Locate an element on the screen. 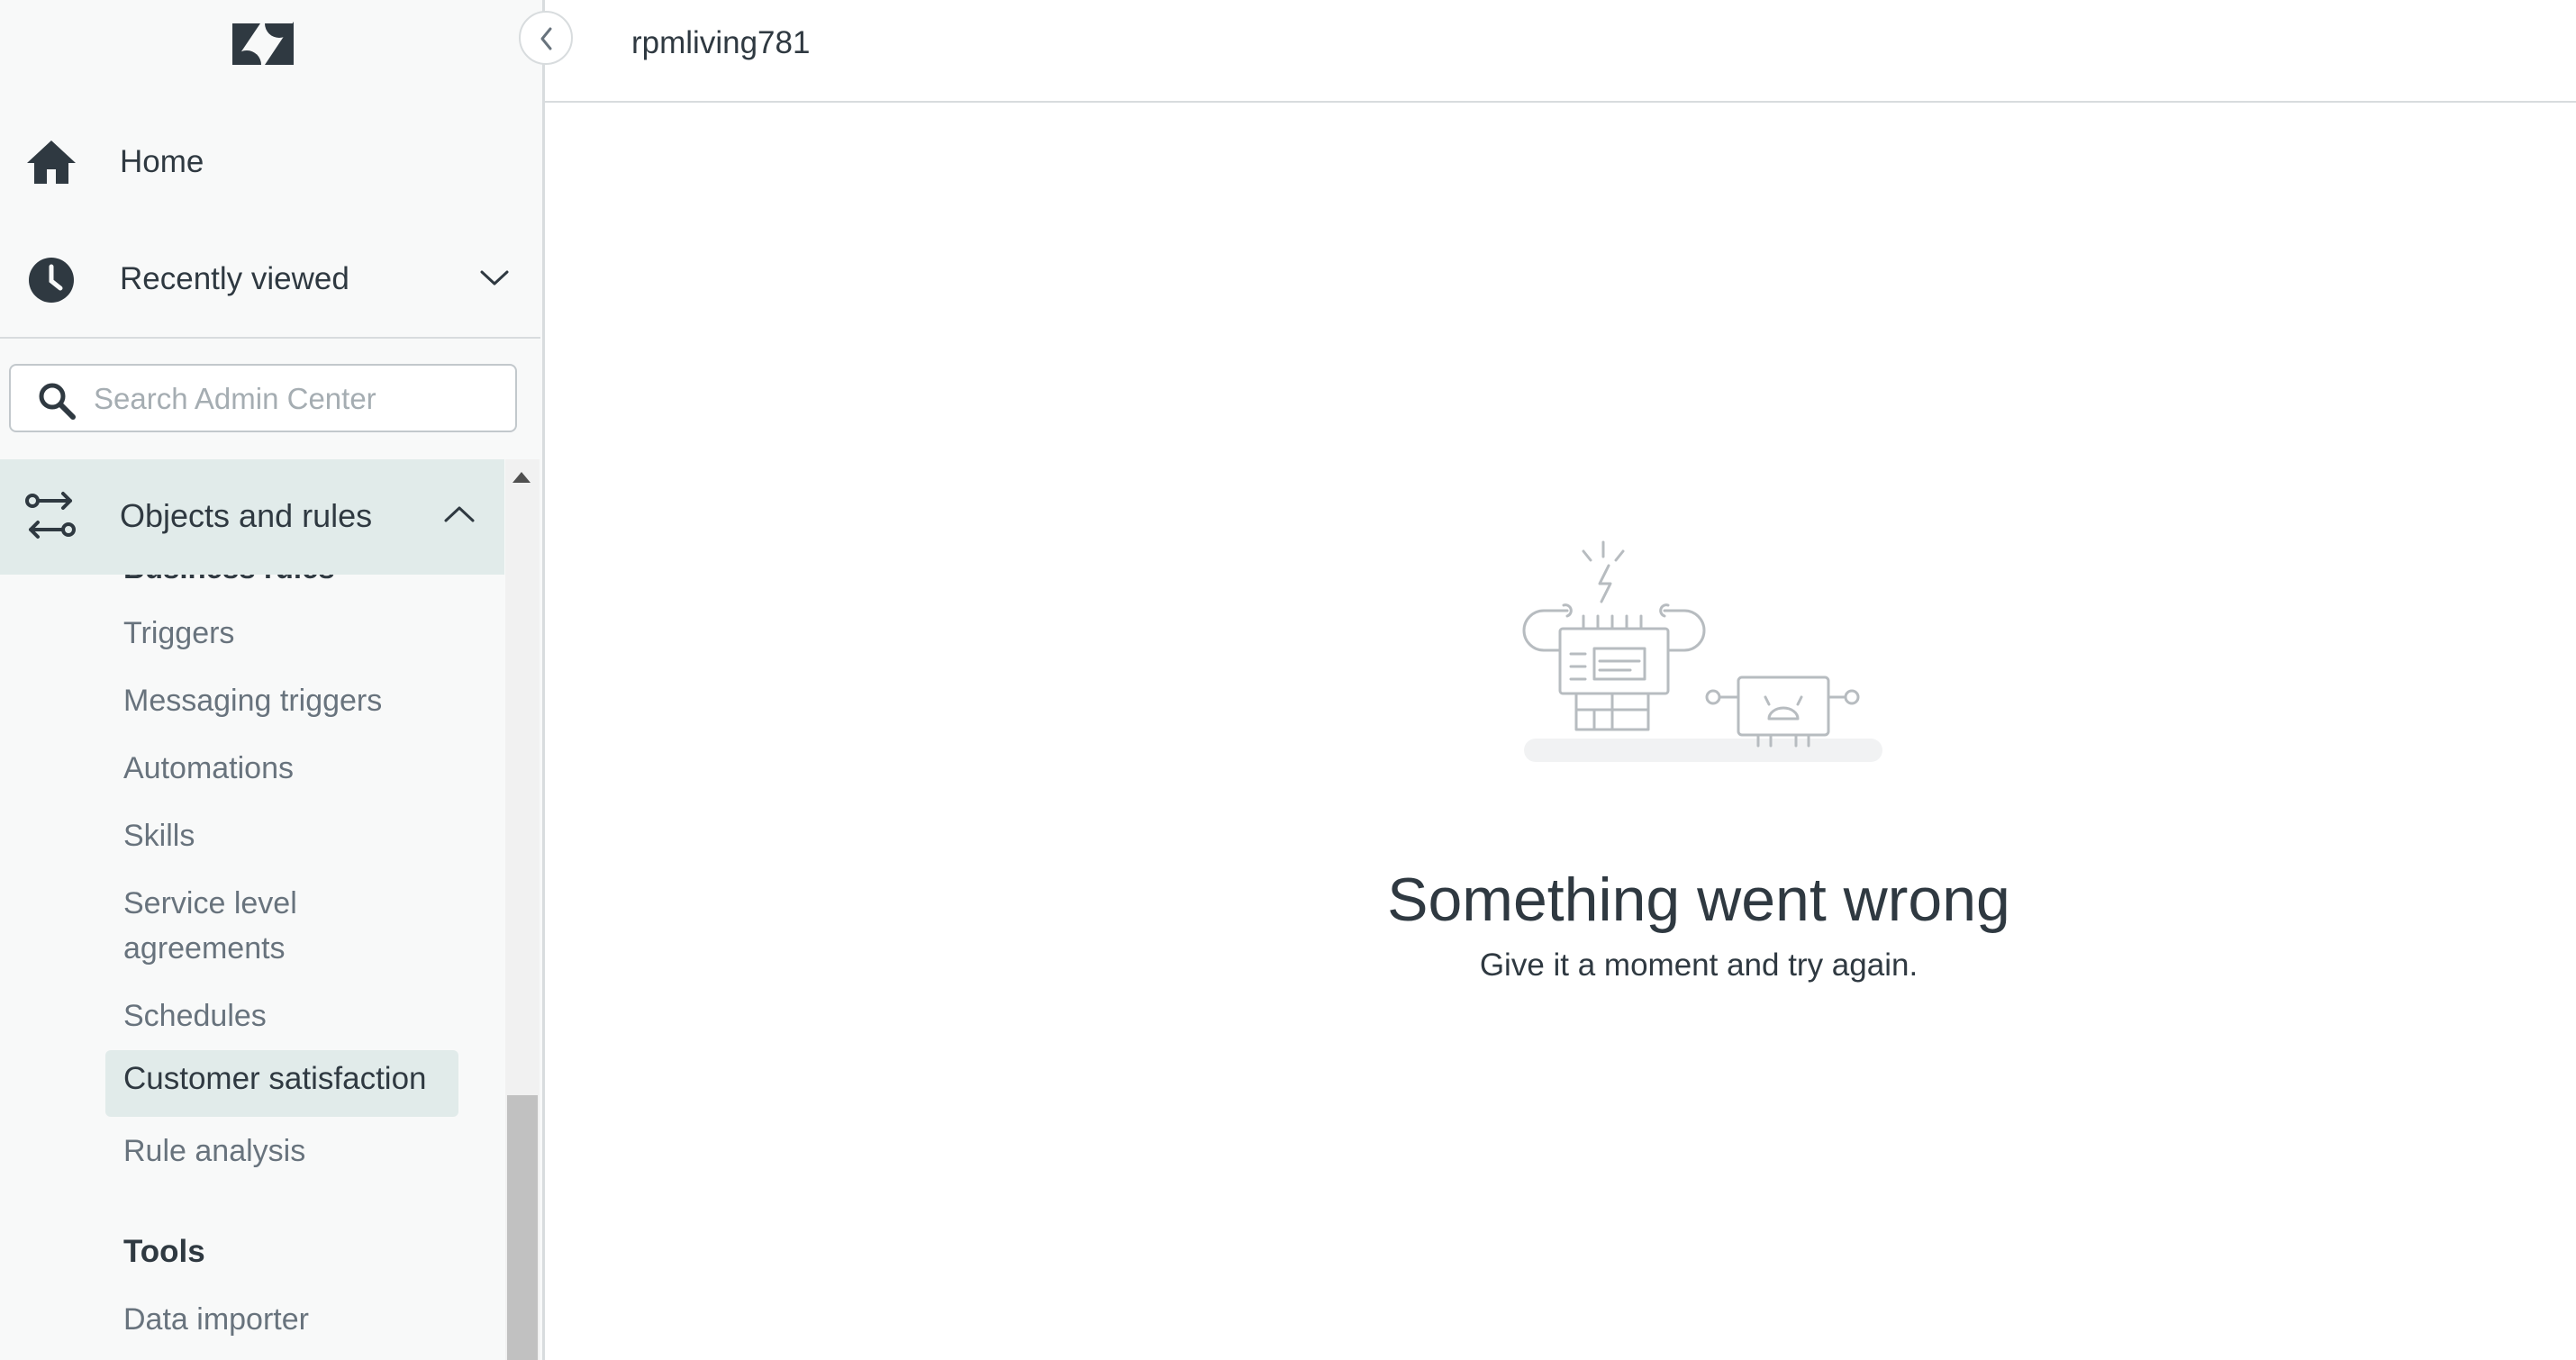 The width and height of the screenshot is (2576, 1360). error-subtitle: Give it a moment and try again. is located at coordinates (1698, 965).